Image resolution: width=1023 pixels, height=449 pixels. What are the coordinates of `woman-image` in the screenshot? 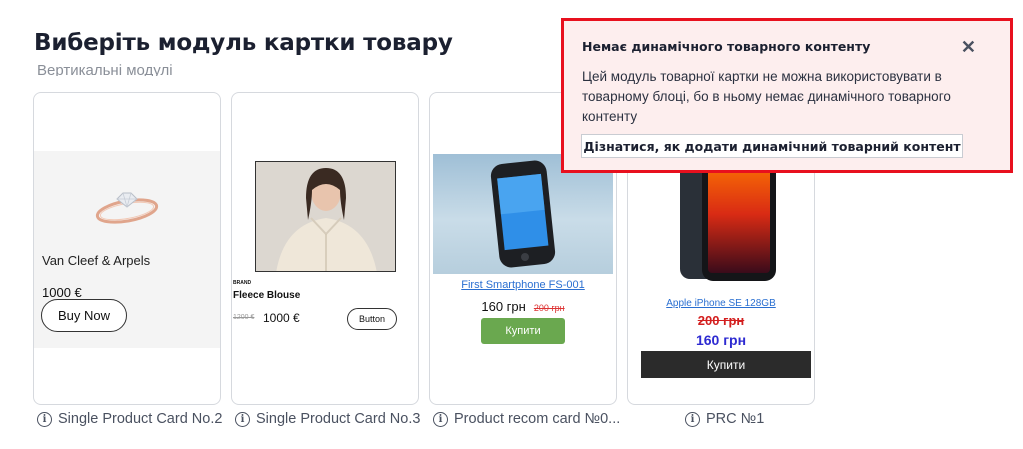 It's located at (325, 216).